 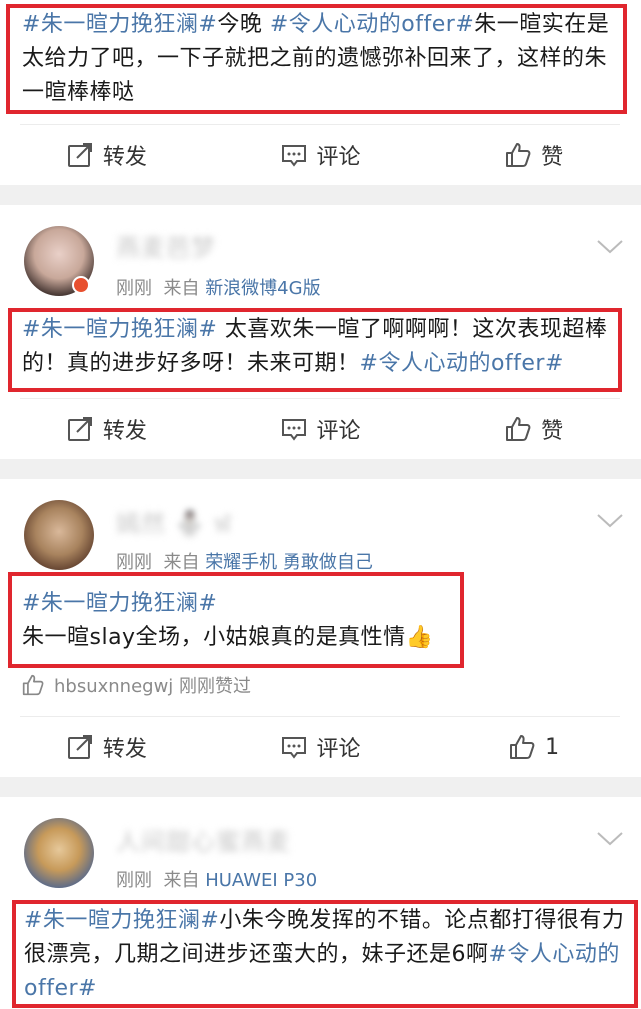 What do you see at coordinates (237, 621) in the screenshot?
I see `post-text: #朱一暄力挽狂澜# 朱一暄slay全场，小姑娘真的是真性情👍` at bounding box center [237, 621].